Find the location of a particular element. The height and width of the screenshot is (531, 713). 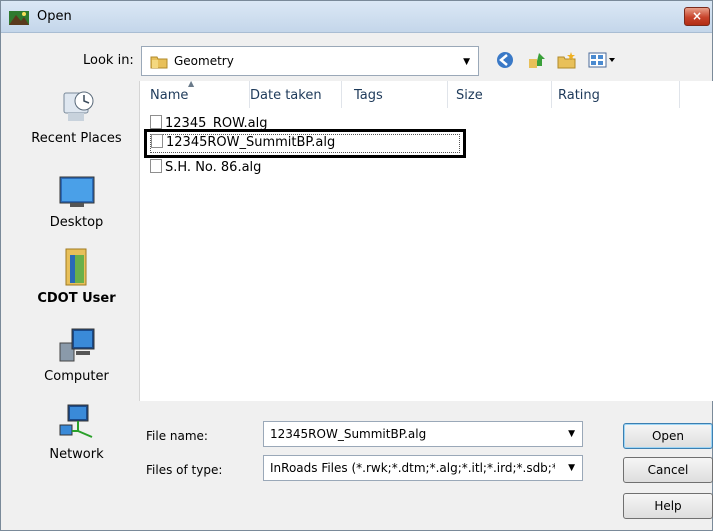

file-name-combo: 12345ROW_SummitBP.alg ▼ is located at coordinates (423, 434).